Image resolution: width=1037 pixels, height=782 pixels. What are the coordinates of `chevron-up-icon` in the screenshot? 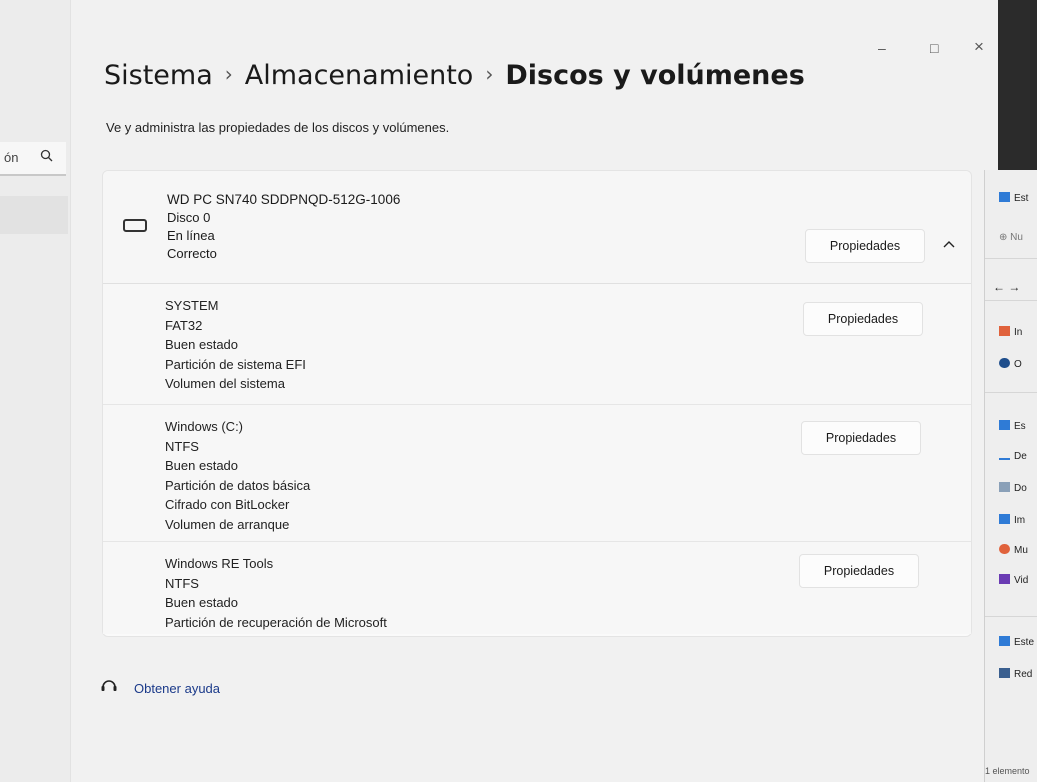 It's located at (949, 244).